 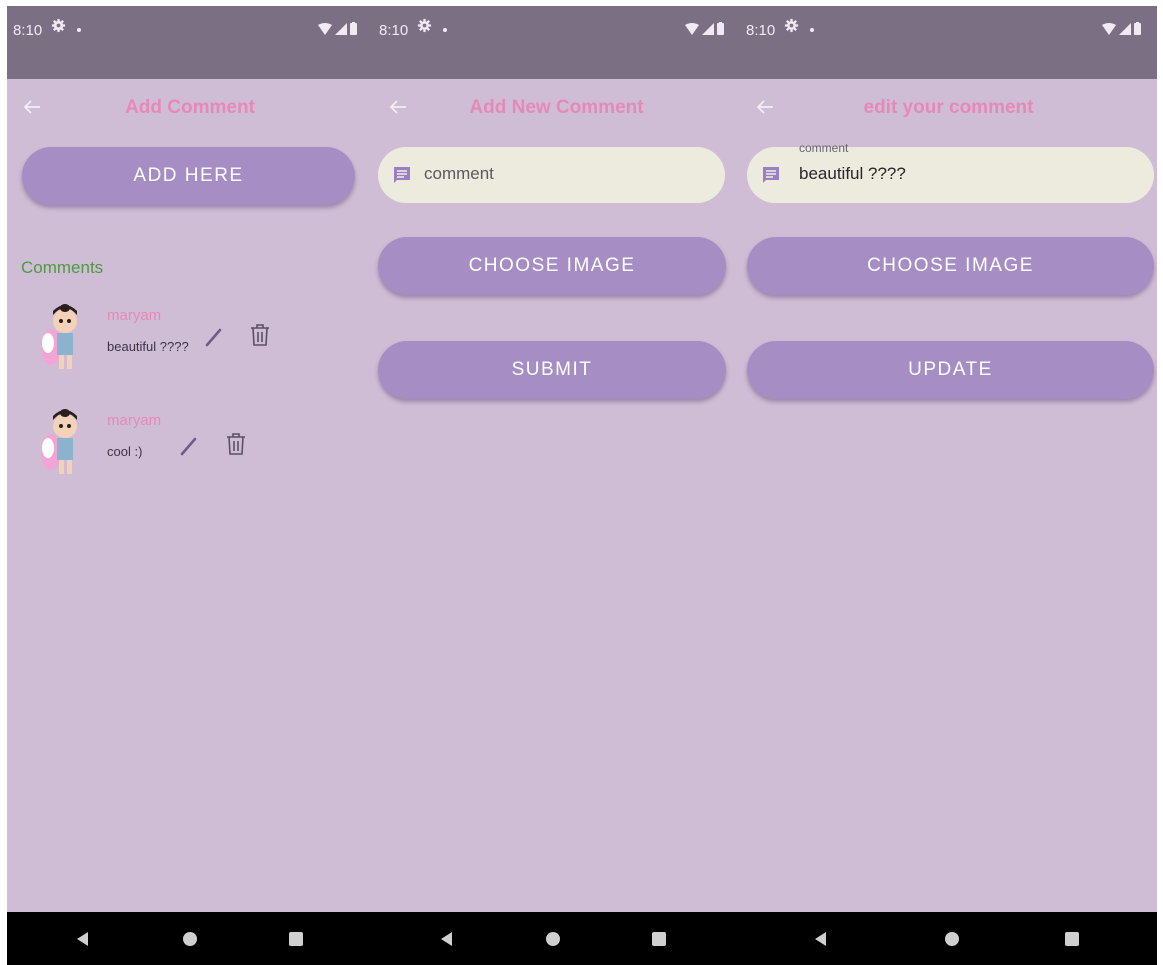 What do you see at coordinates (200, 344) in the screenshot?
I see `comment-item: maryam beautiful ????` at bounding box center [200, 344].